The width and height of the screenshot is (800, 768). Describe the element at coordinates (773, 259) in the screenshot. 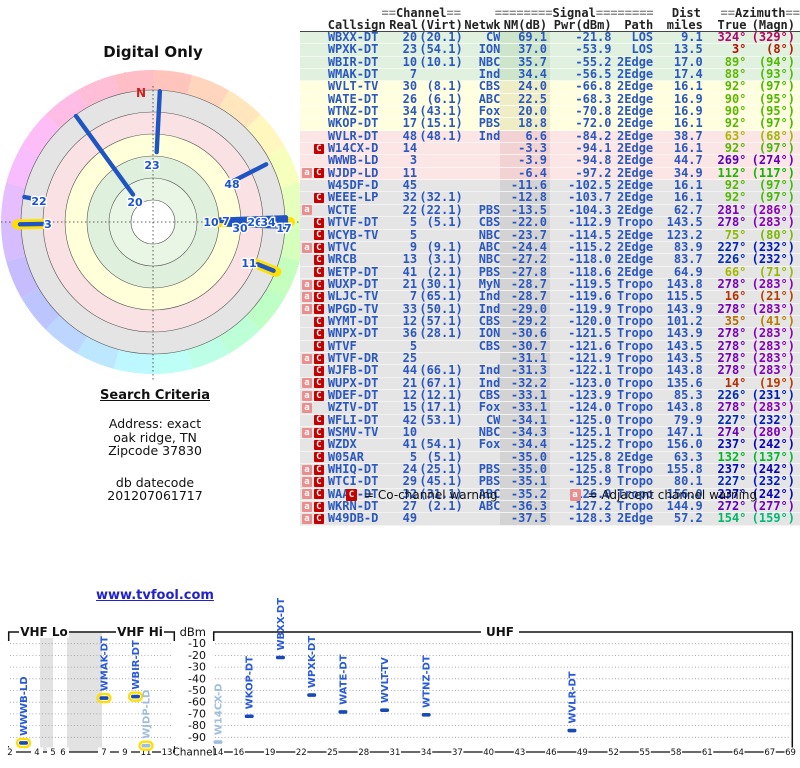

I see `azimuth-magnetic: (232°)` at that location.